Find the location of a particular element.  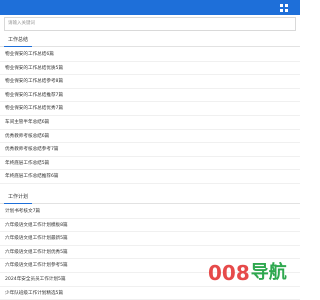

search-input: 请输入关键词 is located at coordinates (150, 24).